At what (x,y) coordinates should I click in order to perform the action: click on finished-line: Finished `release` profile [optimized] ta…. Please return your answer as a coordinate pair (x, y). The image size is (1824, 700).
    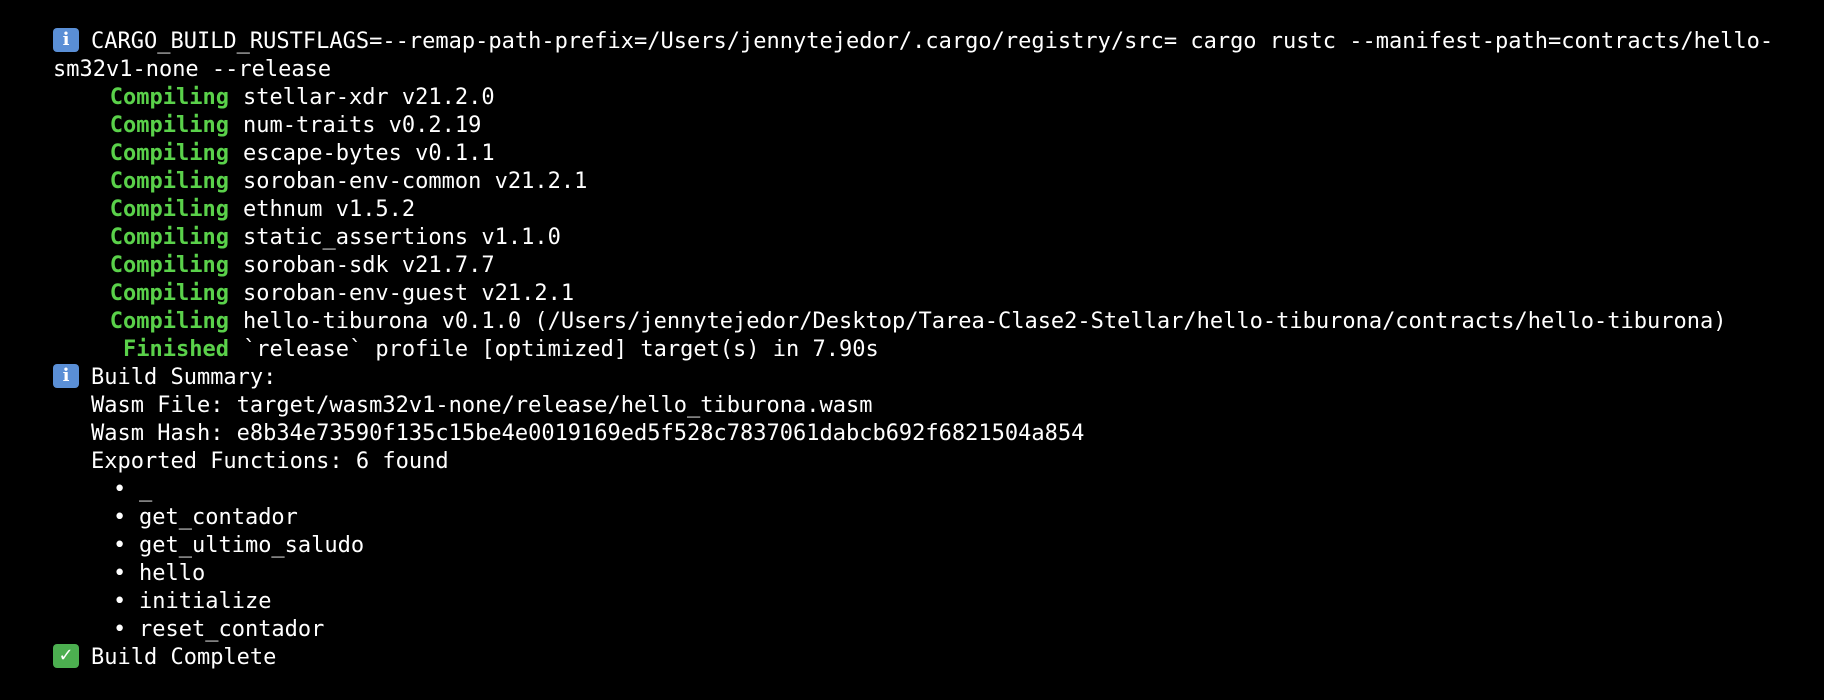
    Looking at the image, I should click on (439, 335).